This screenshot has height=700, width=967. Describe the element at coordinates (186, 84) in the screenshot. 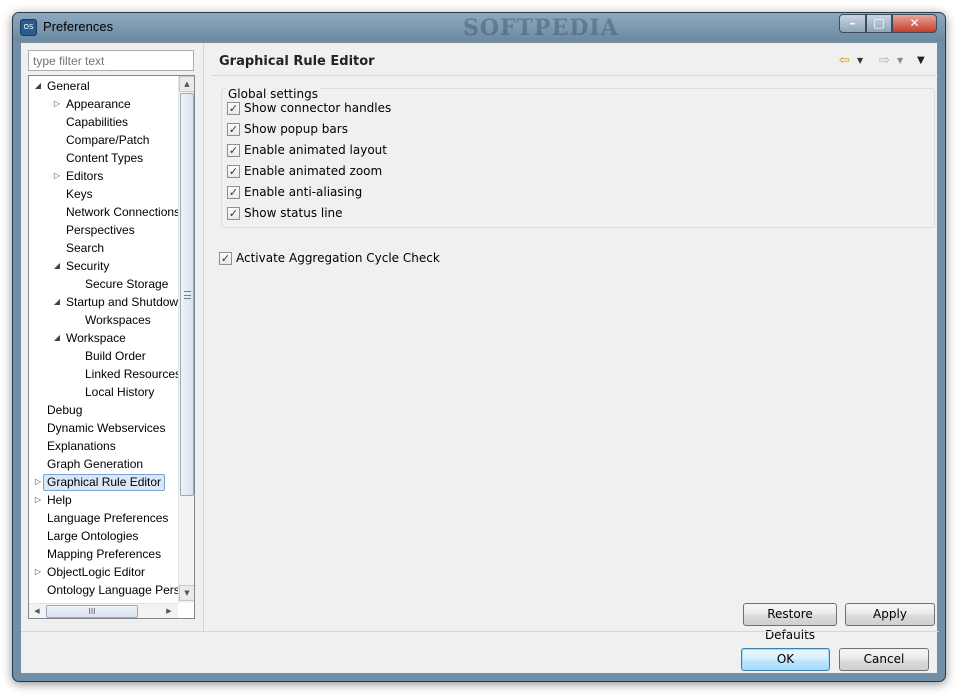

I see `scroll-up-icon: ▲` at that location.